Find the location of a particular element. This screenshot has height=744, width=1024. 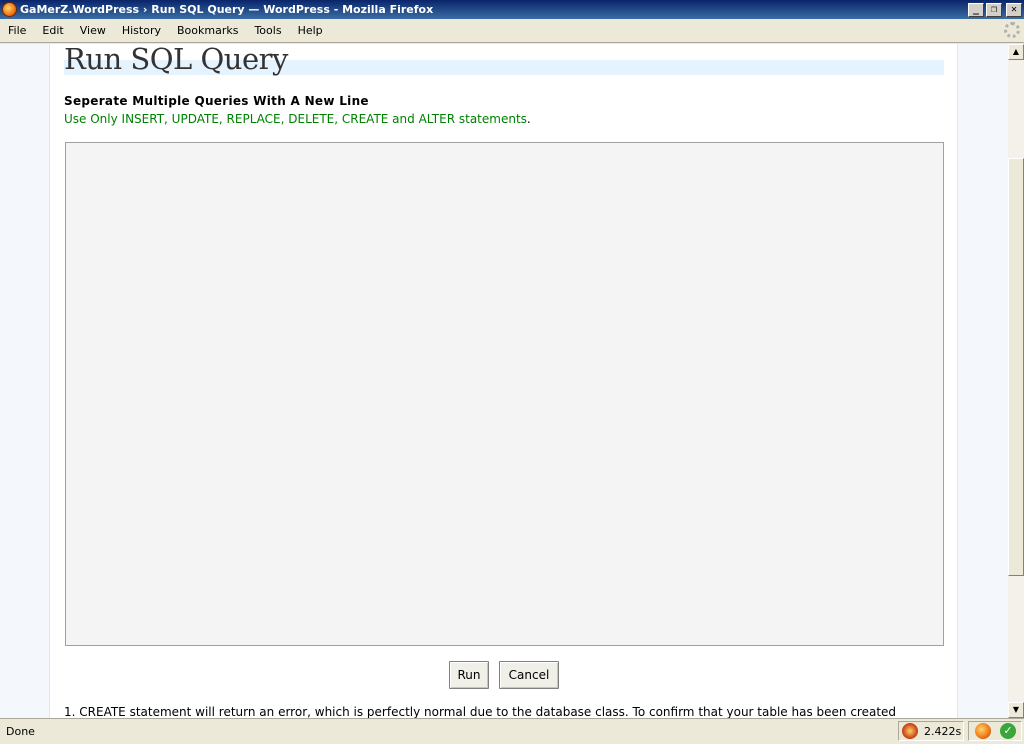

page-margin-right is located at coordinates (982, 381).